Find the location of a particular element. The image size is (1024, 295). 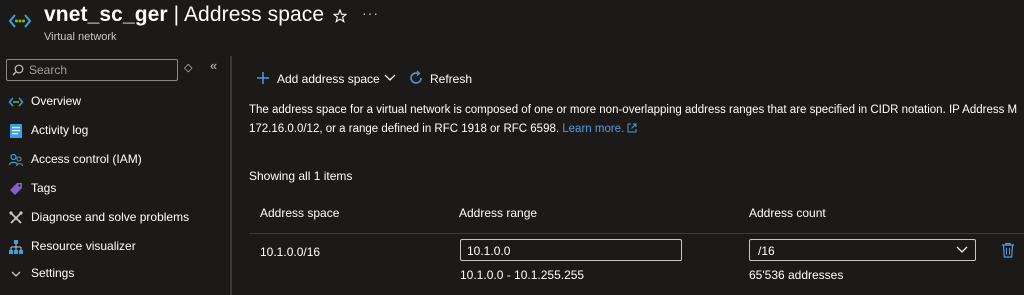

address-range-input-value: 10.1.0.0 is located at coordinates (489, 251).